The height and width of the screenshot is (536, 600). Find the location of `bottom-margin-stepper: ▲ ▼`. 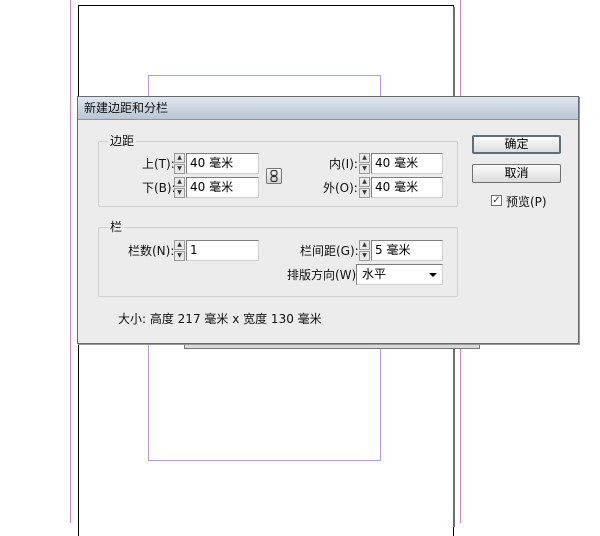

bottom-margin-stepper: ▲ ▼ is located at coordinates (179, 187).